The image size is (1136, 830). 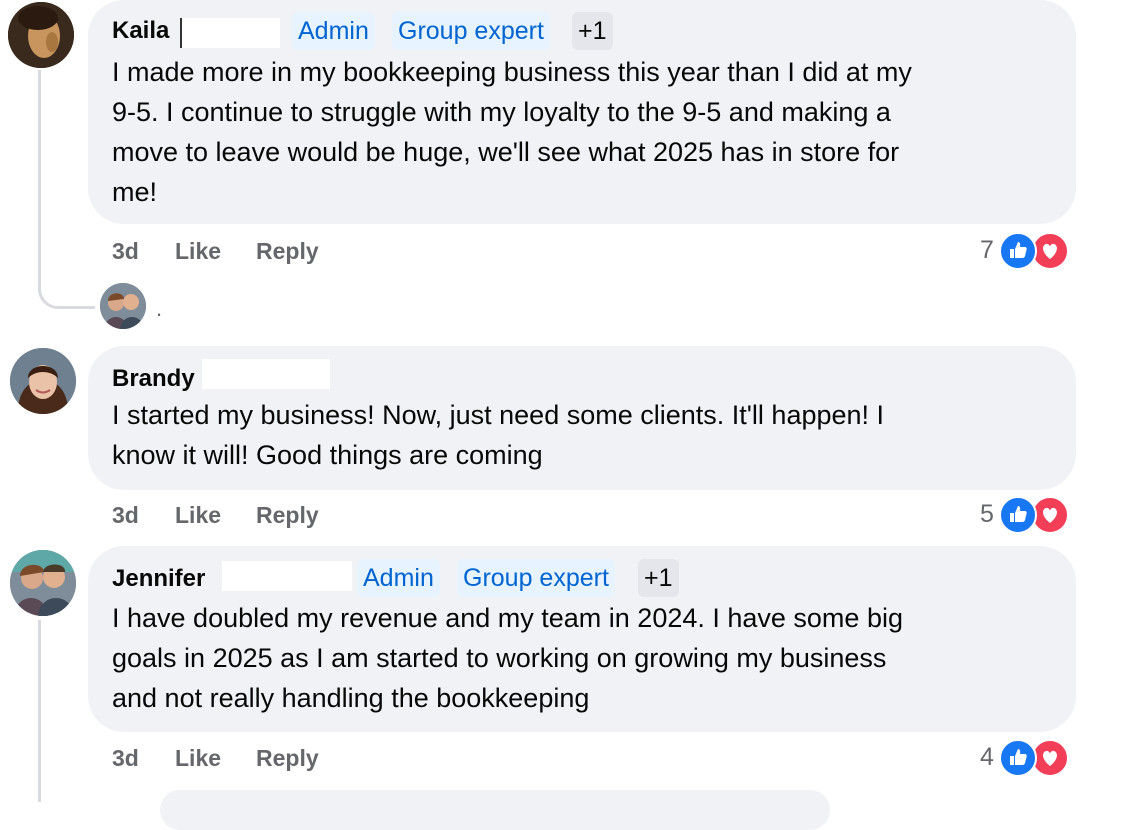 I want to click on reply-indicator: ., so click(x=159, y=308).